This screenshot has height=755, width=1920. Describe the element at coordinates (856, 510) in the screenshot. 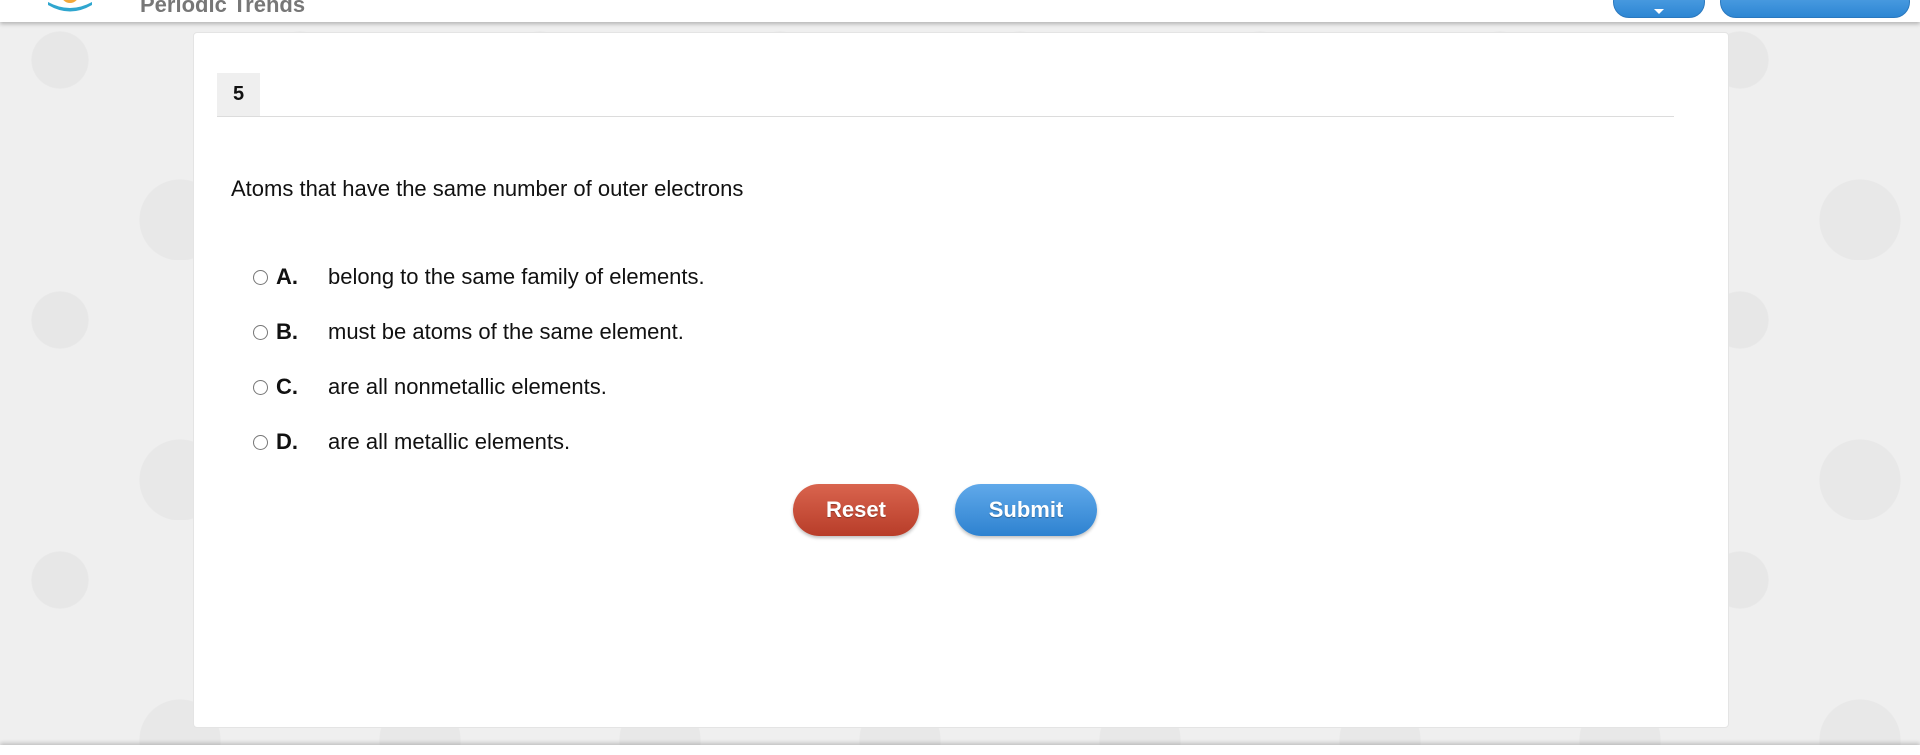

I see `reset-button: Reset` at that location.